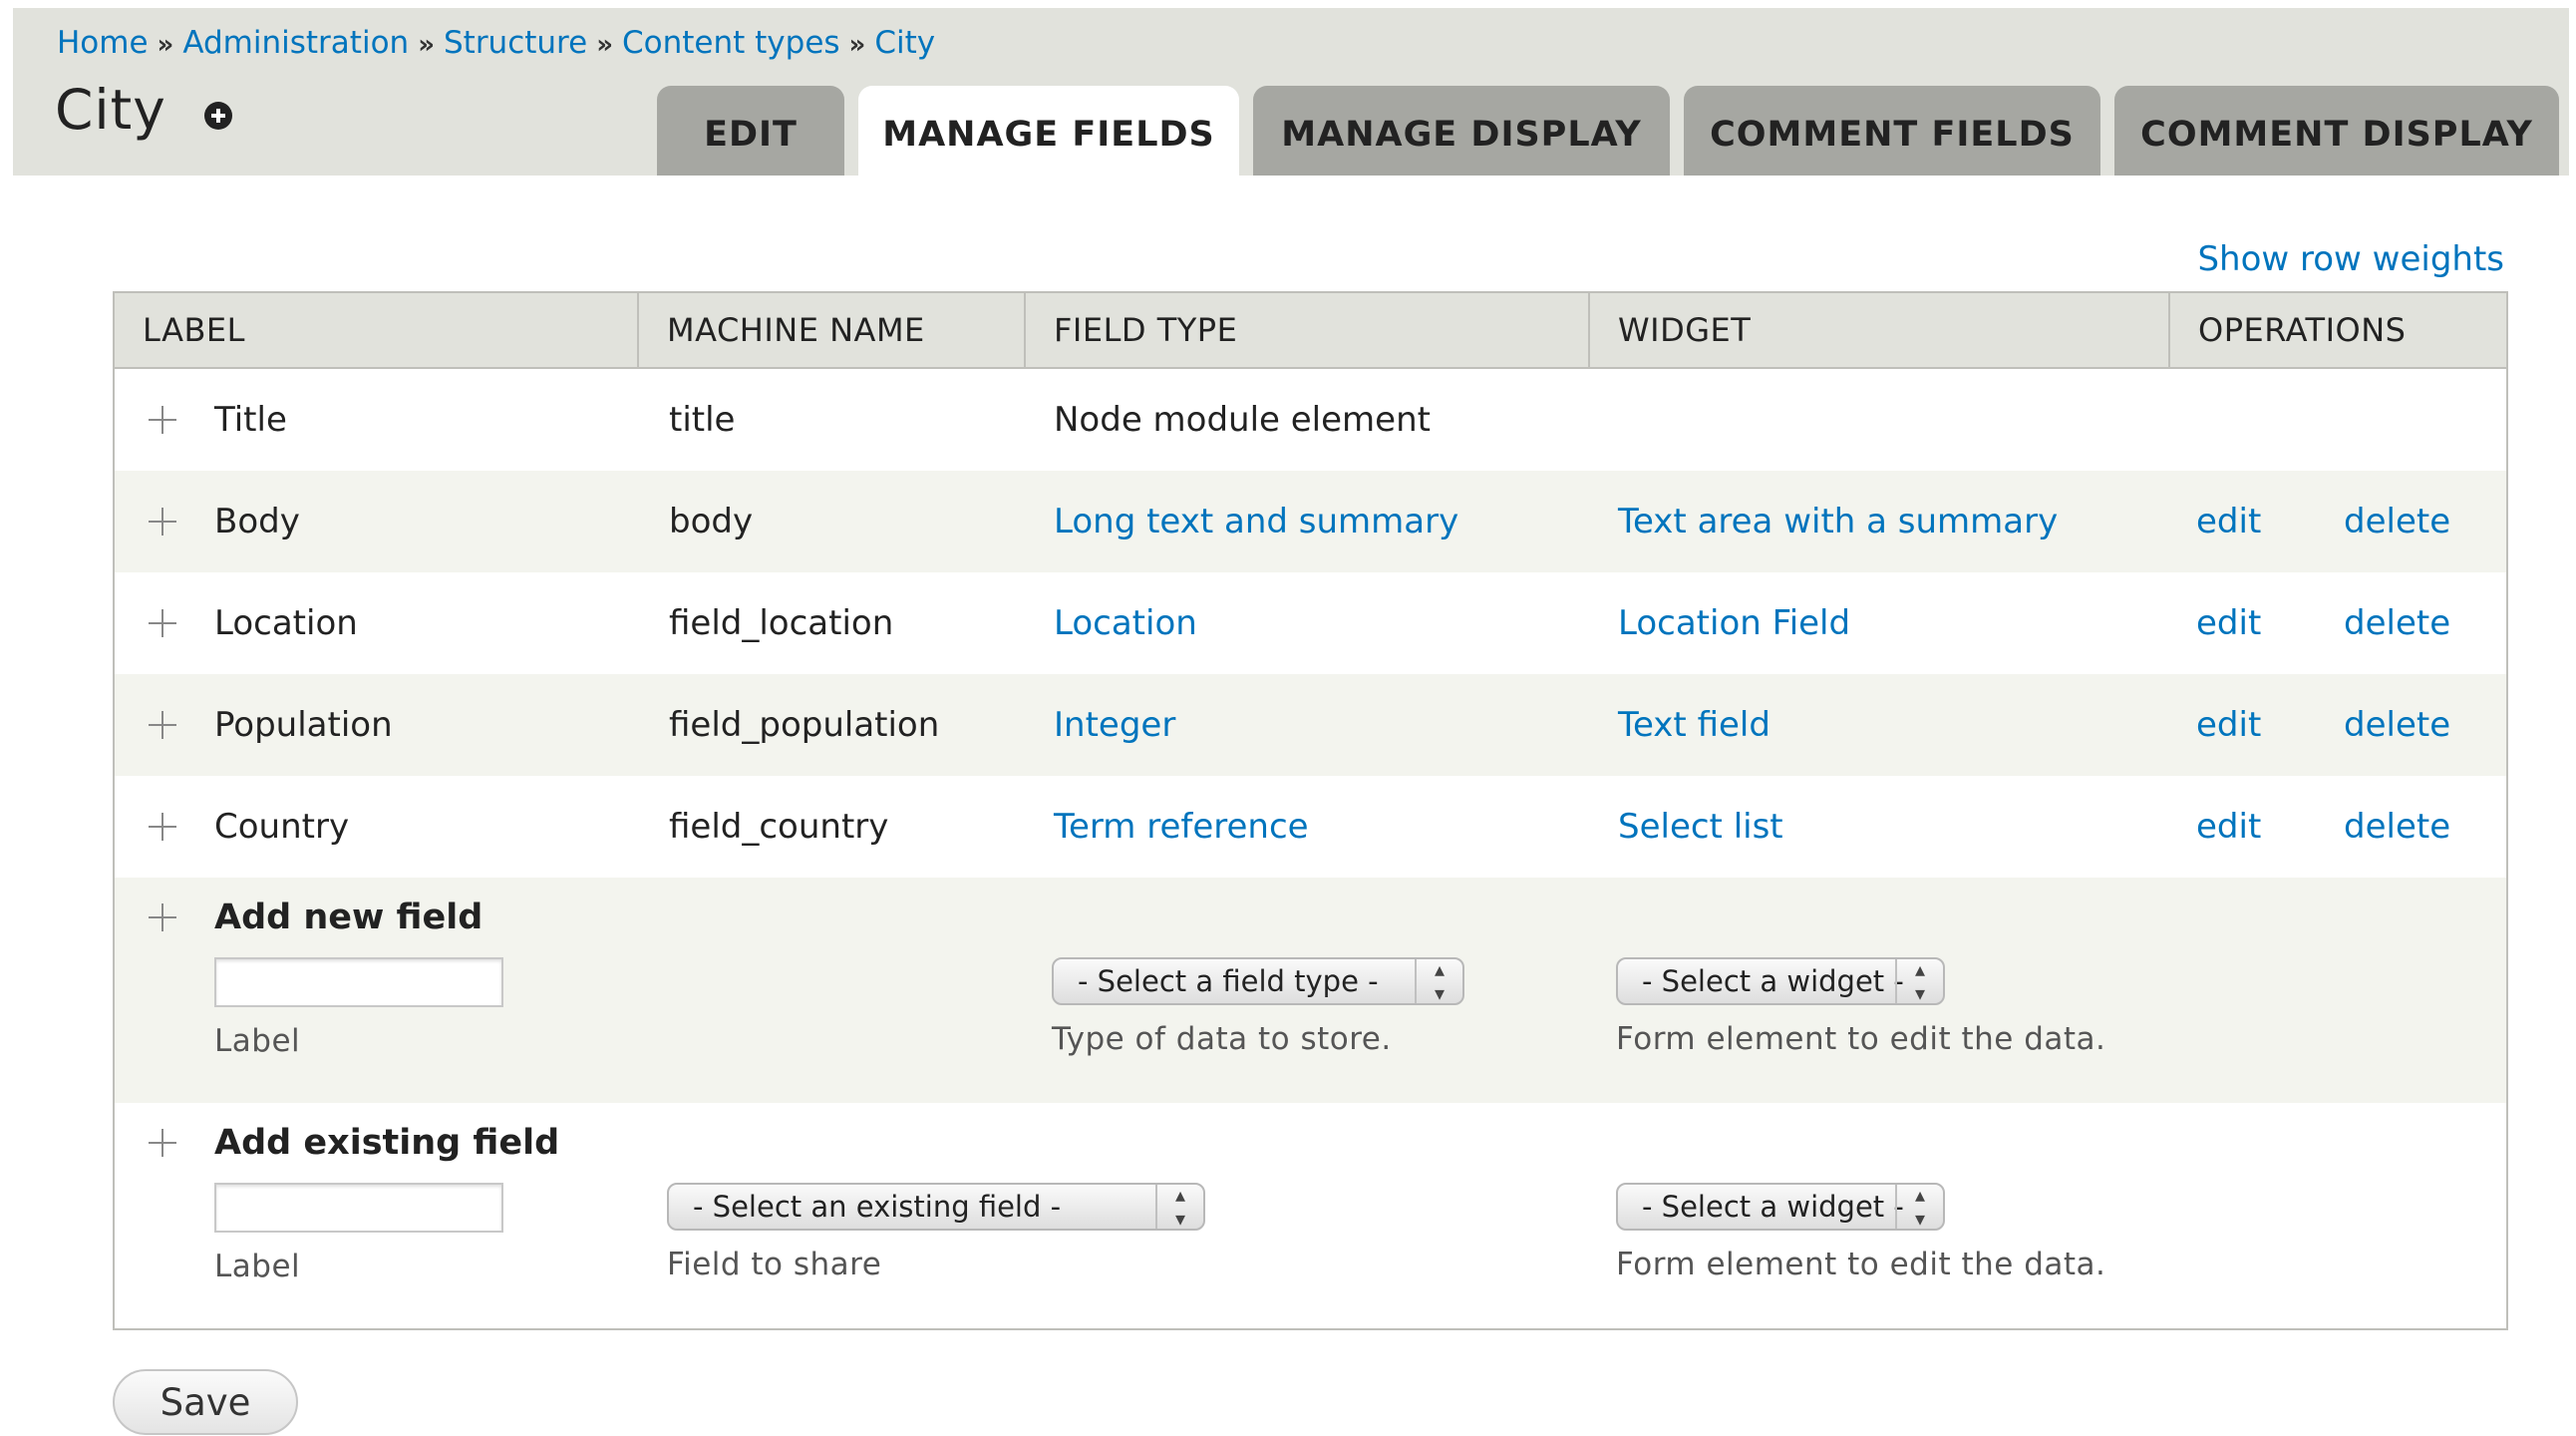 This screenshot has height=1436, width=2576. Describe the element at coordinates (348, 917) in the screenshot. I see `add-new-field-heading: Add new field` at that location.